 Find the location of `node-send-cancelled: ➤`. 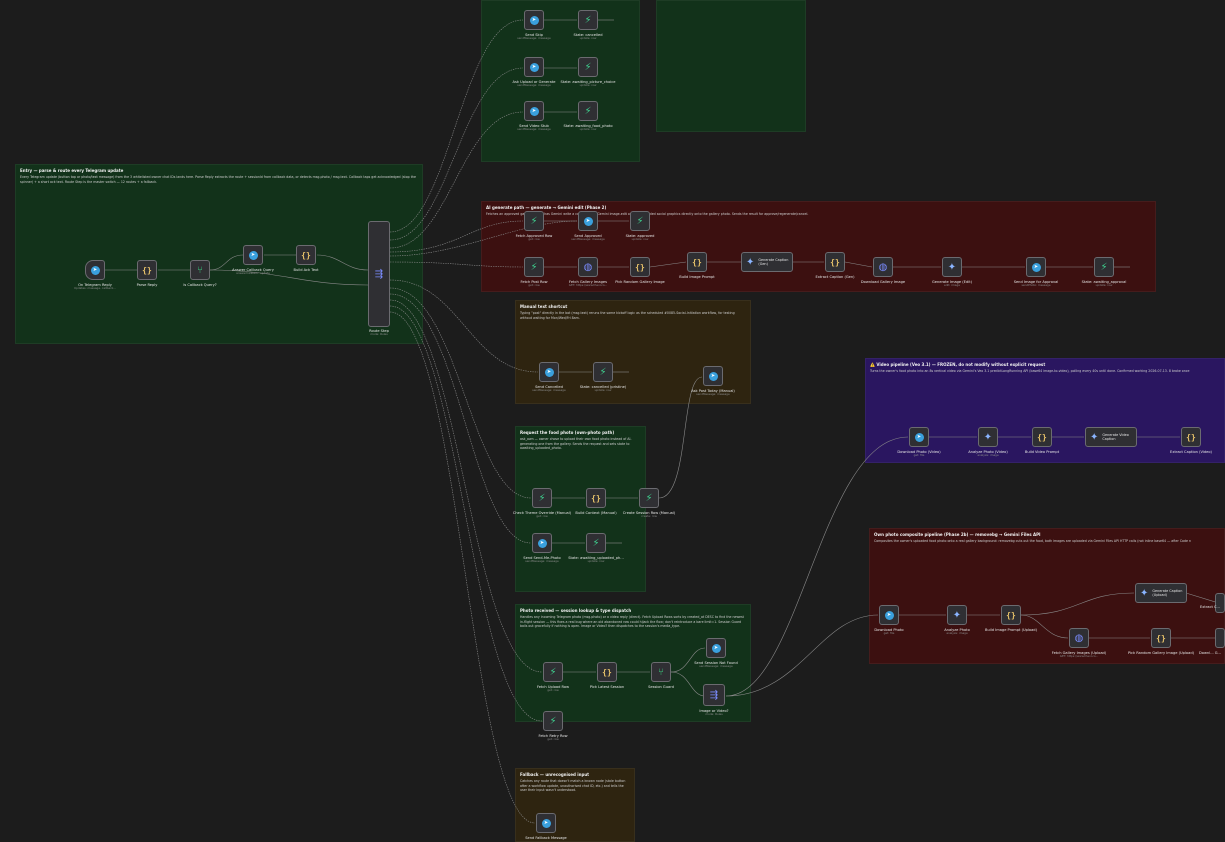

node-send-cancelled: ➤ is located at coordinates (549, 372).